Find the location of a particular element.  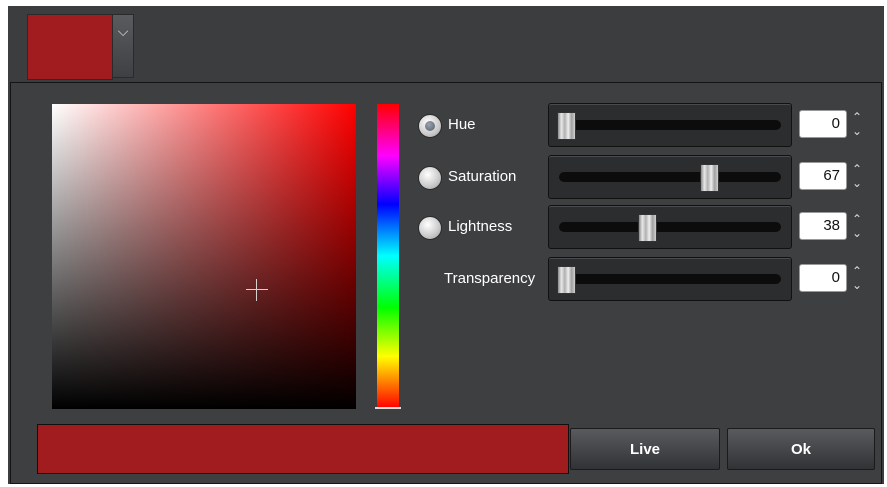

transparency-spinner: ⌃ ⌄ is located at coordinates (857, 278).